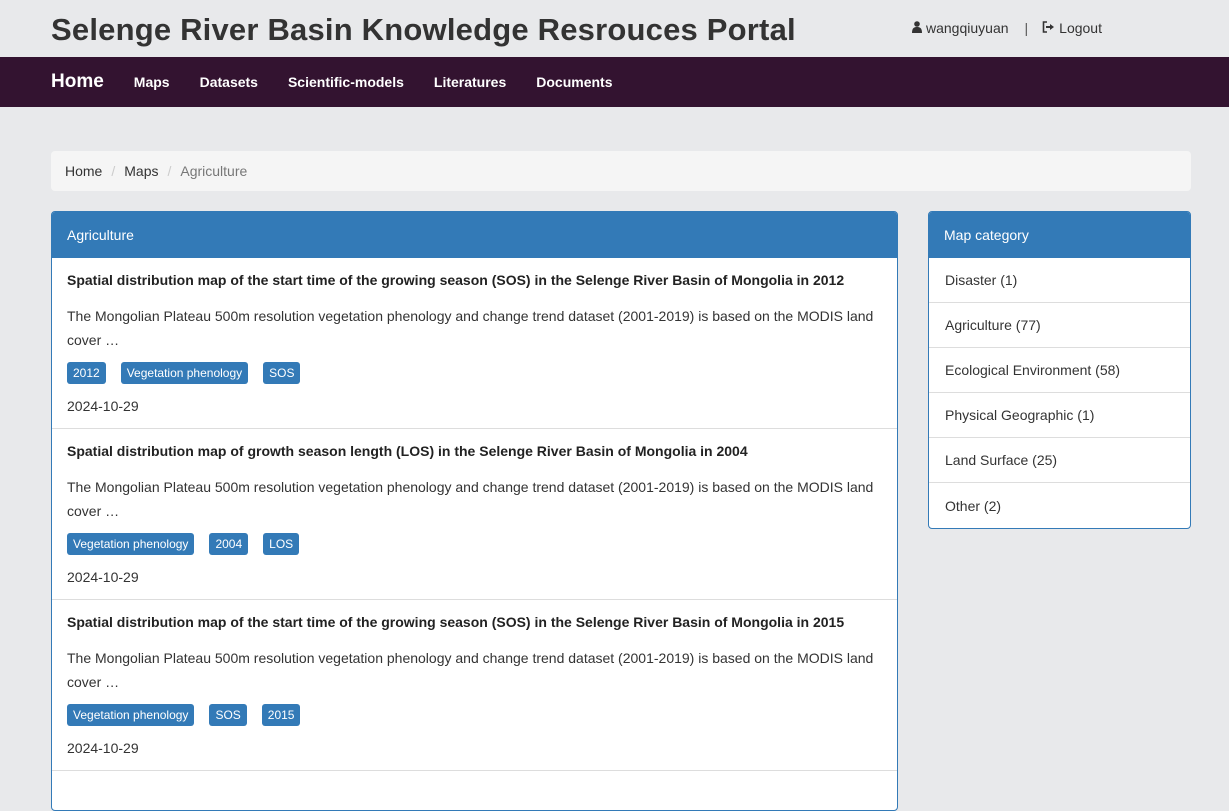  What do you see at coordinates (229, 82) in the screenshot?
I see `nav-datasets: Datasets` at bounding box center [229, 82].